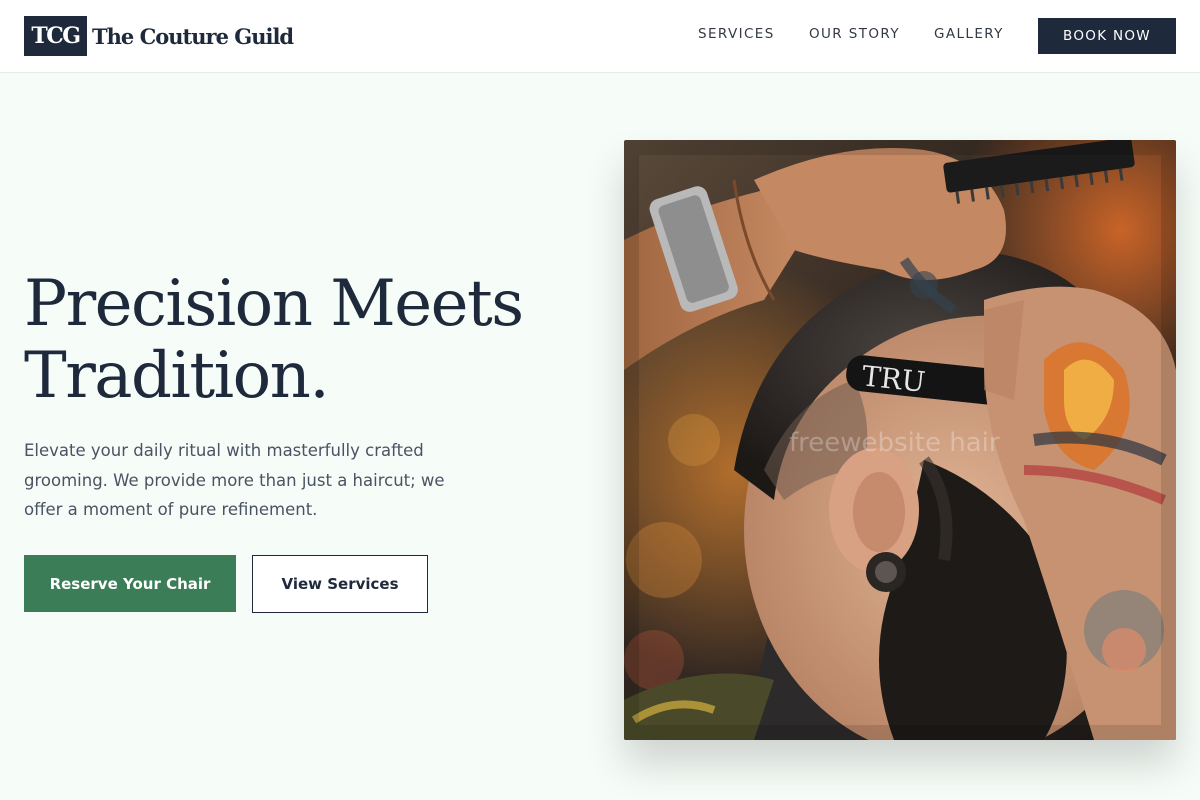 The width and height of the screenshot is (1200, 800). Describe the element at coordinates (1107, 36) in the screenshot. I see `book-now-button: BOOK NOW` at that location.